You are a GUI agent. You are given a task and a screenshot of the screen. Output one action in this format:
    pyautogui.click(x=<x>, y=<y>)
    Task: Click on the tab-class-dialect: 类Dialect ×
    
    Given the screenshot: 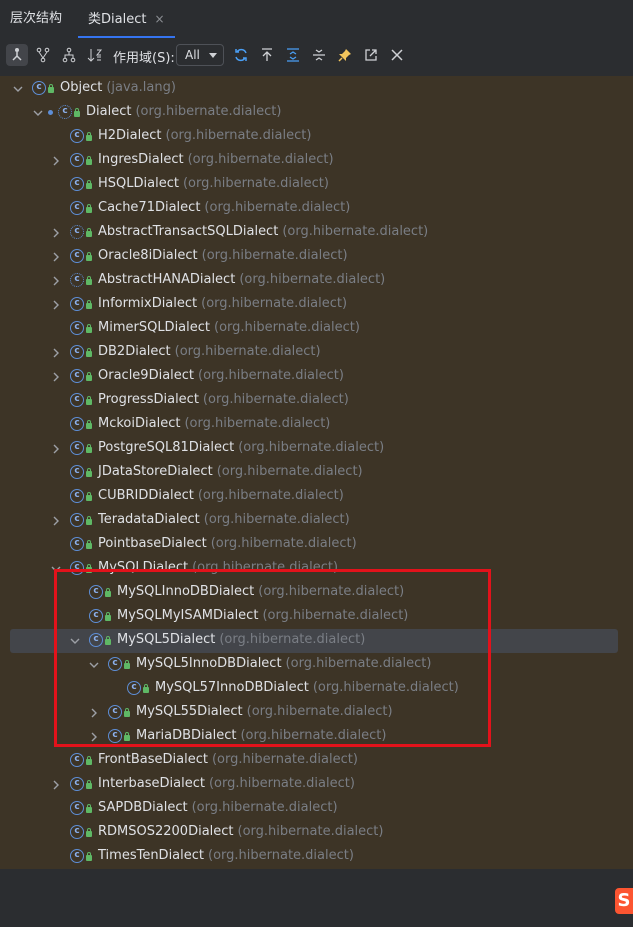 What is the action you would take?
    pyautogui.click(x=126, y=19)
    